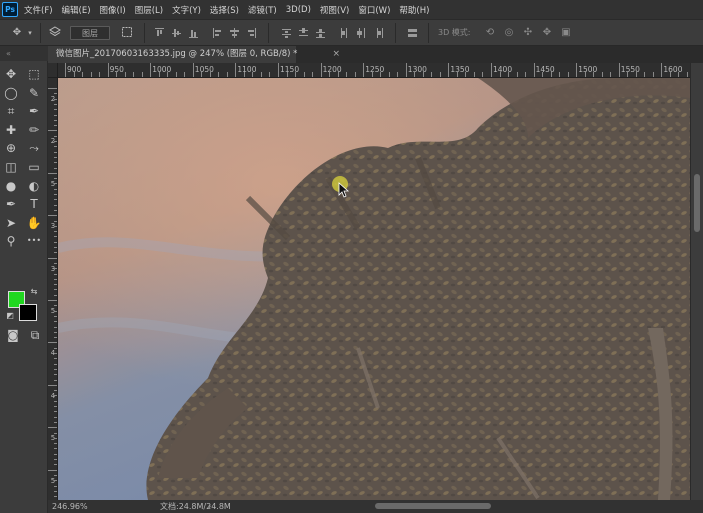 This screenshot has height=513, width=703. Describe the element at coordinates (10, 316) in the screenshot. I see `default-colors-icon: ◩` at that location.